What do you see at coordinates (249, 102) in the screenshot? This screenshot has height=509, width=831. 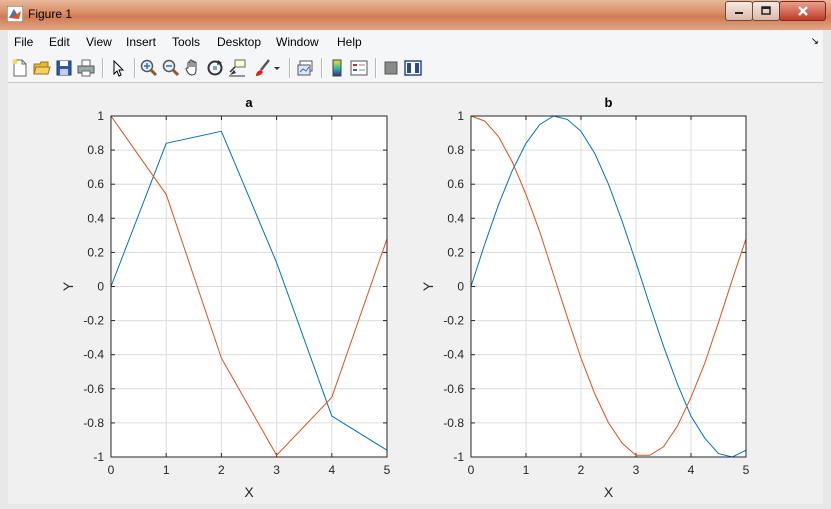 I see `plot-title: a` at bounding box center [249, 102].